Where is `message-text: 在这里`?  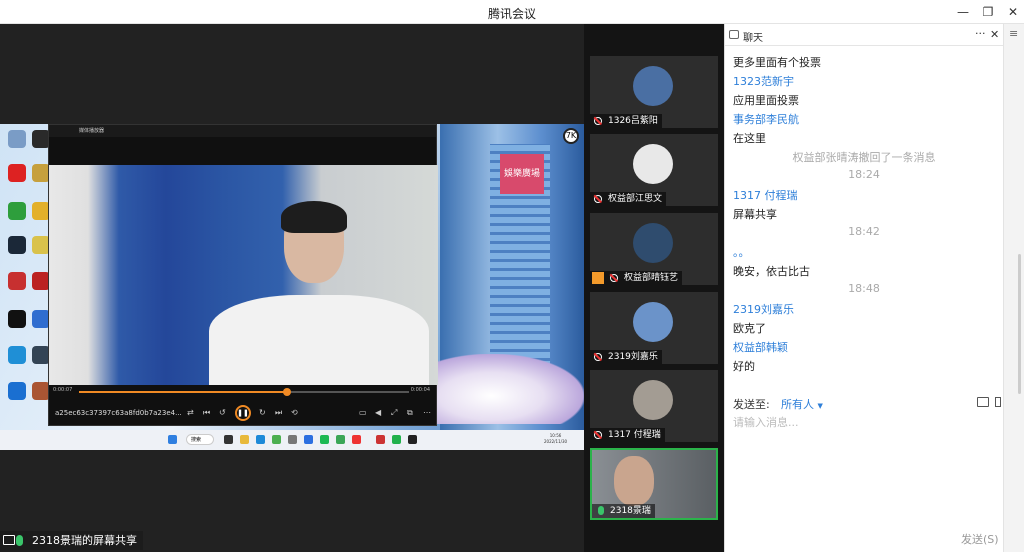
message-text: 在这里 is located at coordinates (749, 138).